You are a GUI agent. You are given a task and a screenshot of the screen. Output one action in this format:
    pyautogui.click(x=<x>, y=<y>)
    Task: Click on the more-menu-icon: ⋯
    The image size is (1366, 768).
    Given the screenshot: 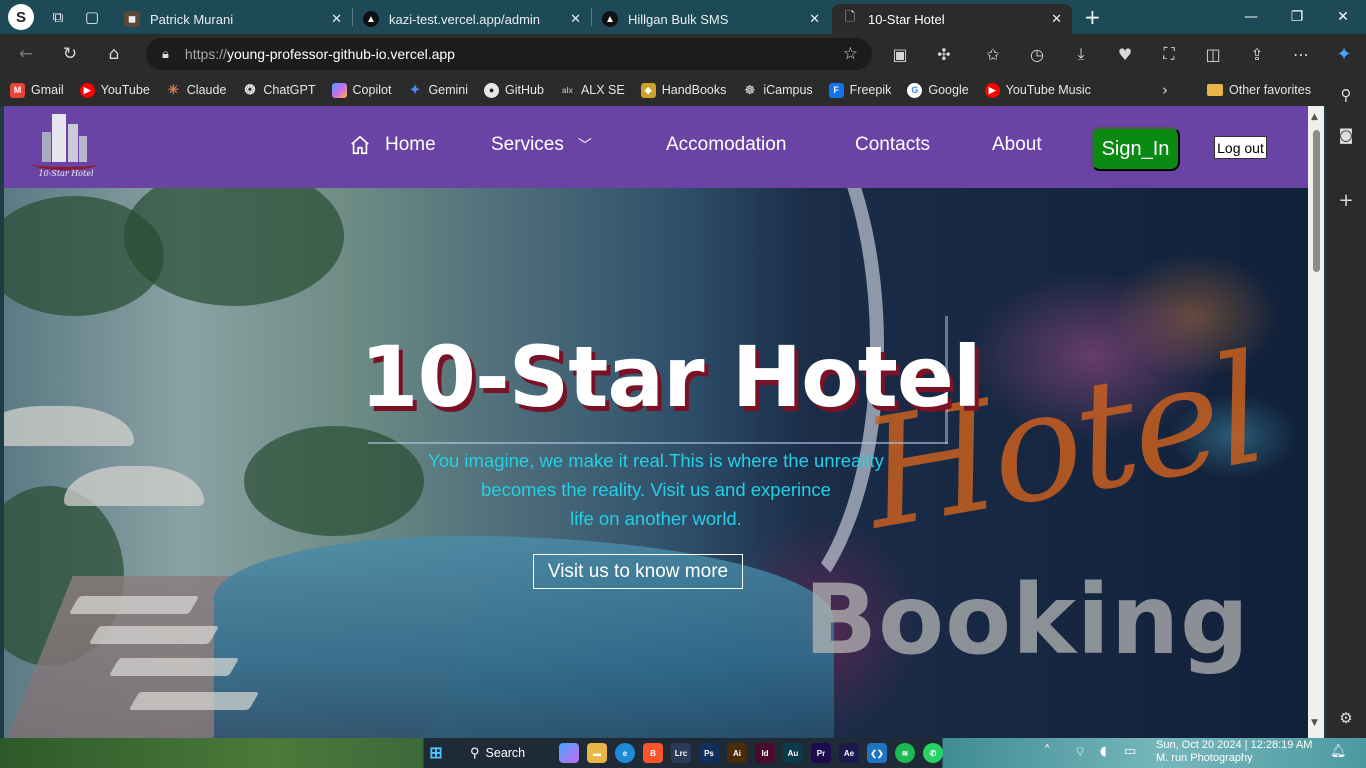 What is the action you would take?
    pyautogui.click(x=1301, y=54)
    